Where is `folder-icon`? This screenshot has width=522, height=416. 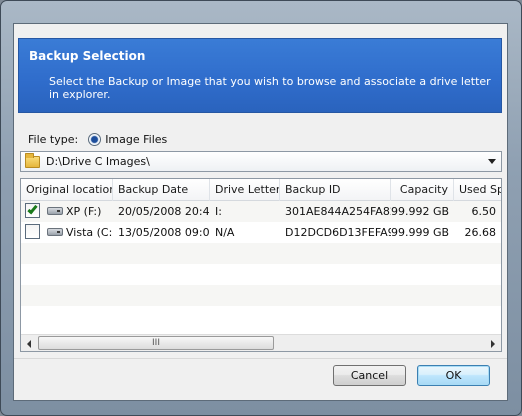 folder-icon is located at coordinates (32, 160).